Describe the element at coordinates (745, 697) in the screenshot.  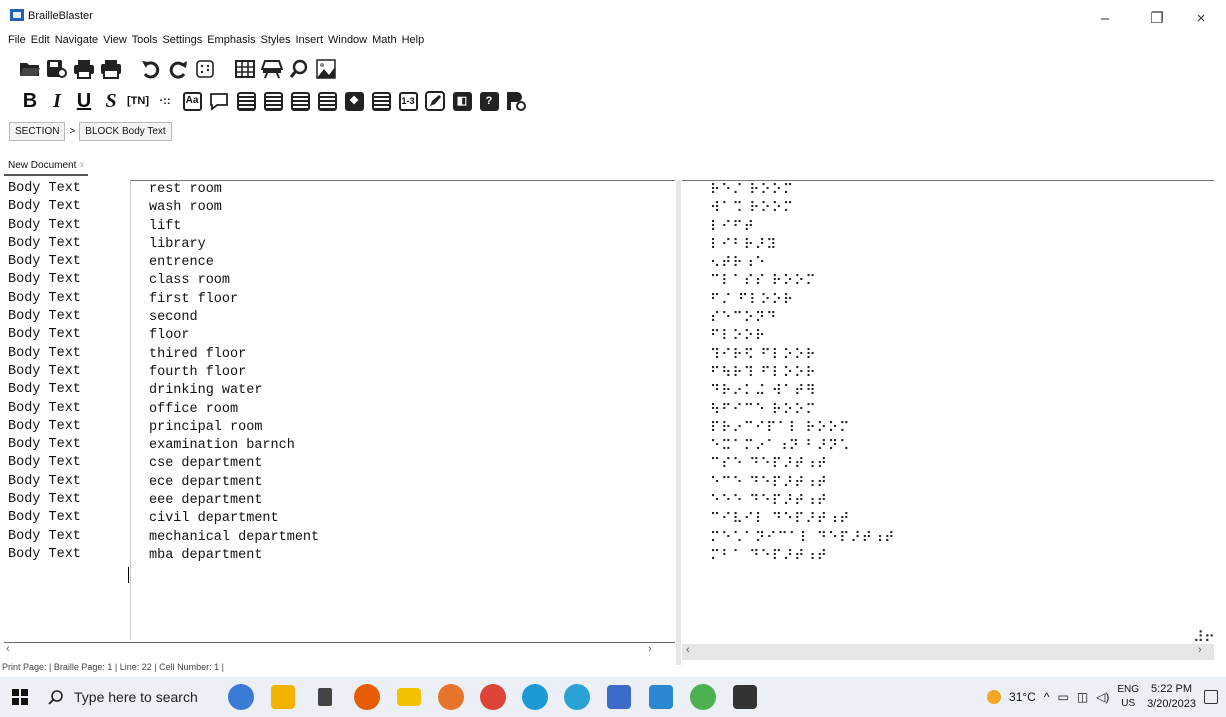
I see `brailleblaster-taskbar-icon` at that location.